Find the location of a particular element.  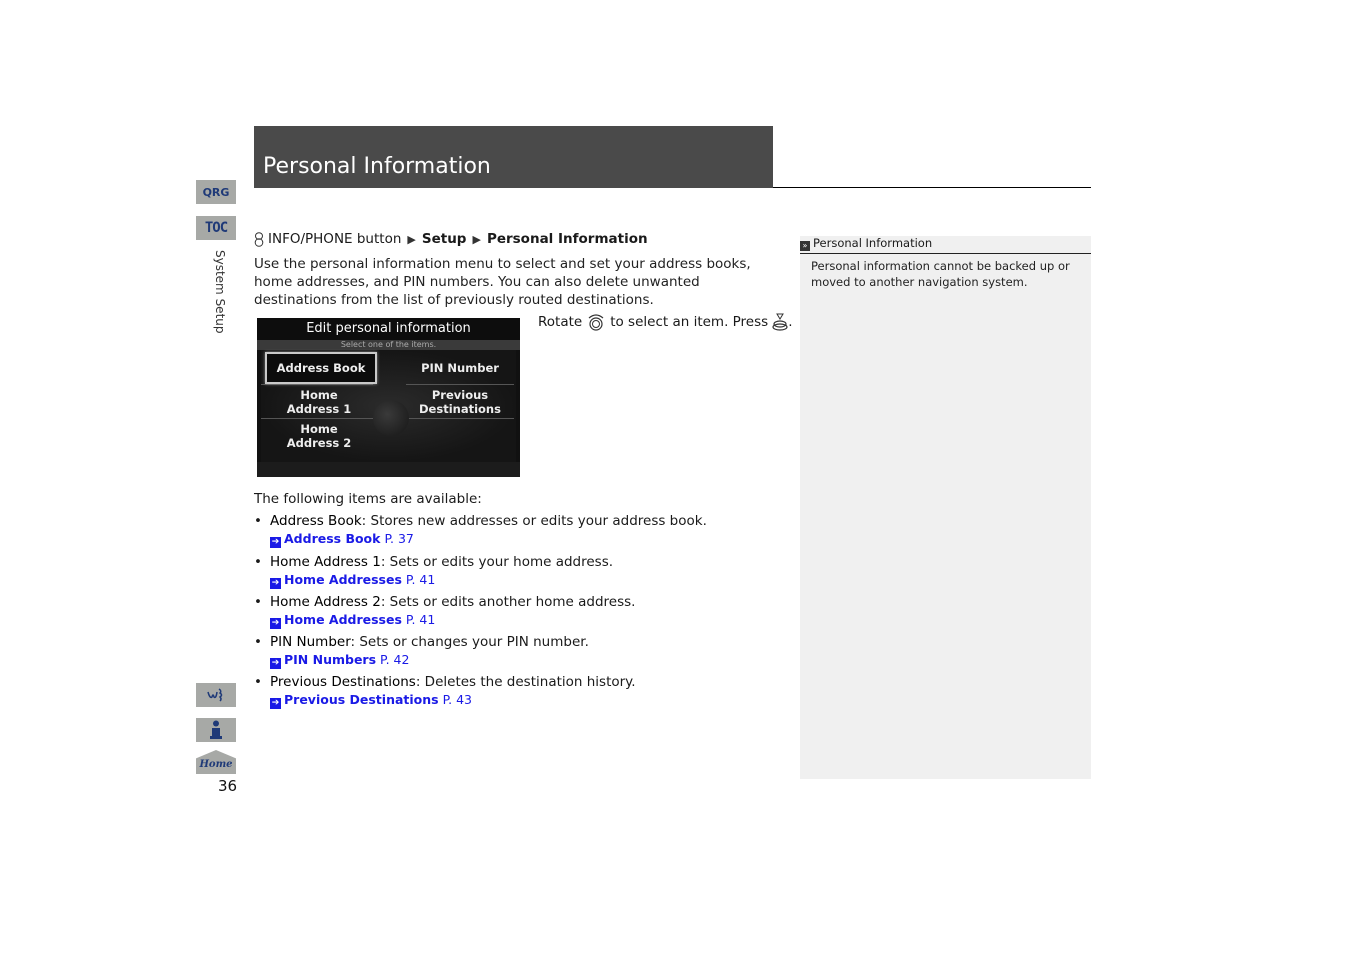

screen-button-pin-number: PIN Number is located at coordinates (460, 368).